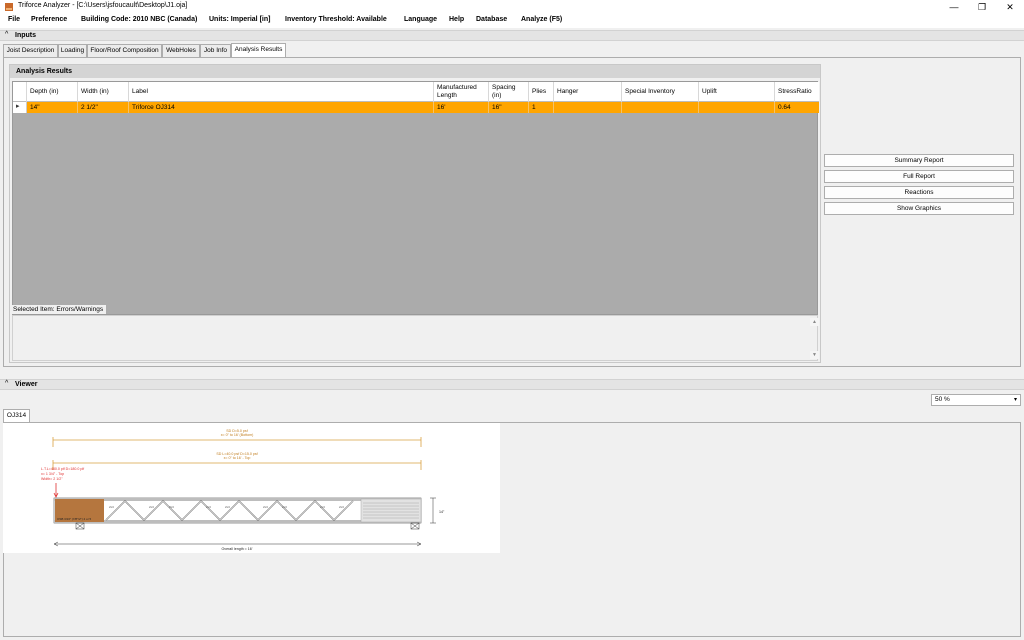 The height and width of the screenshot is (640, 1024). Describe the element at coordinates (1015, 400) in the screenshot. I see `chevron-down-icon: ▾` at that location.